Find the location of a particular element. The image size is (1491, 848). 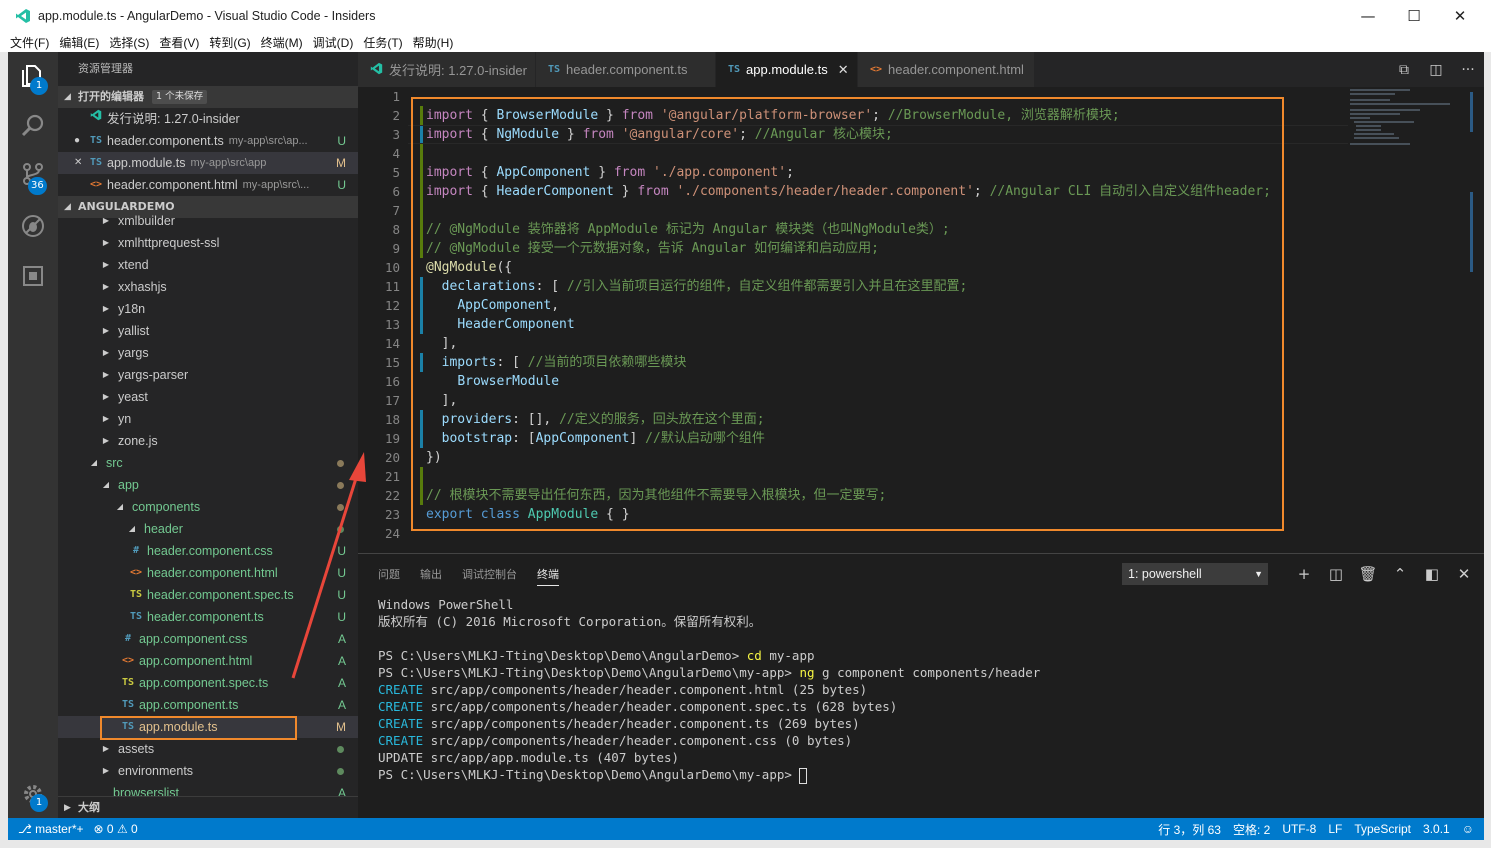

tree-item: TS app.module.ts M is located at coordinates (208, 727).